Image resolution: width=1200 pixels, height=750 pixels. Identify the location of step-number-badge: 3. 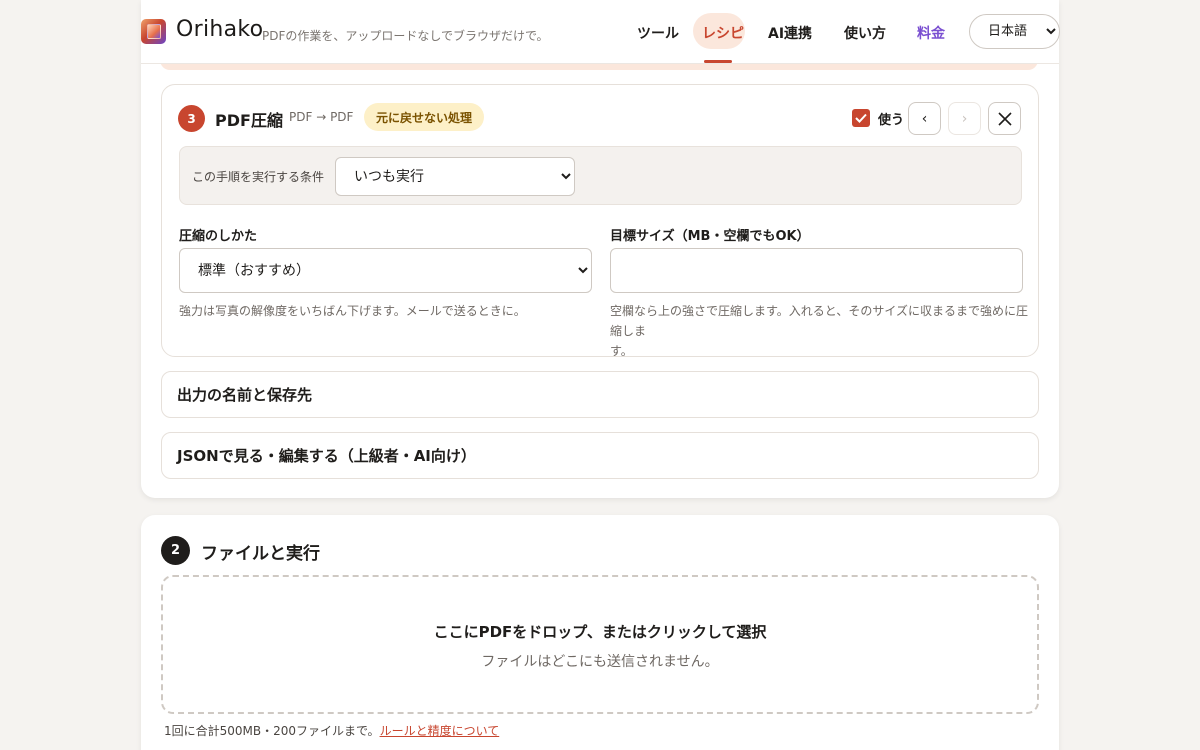
(191, 118).